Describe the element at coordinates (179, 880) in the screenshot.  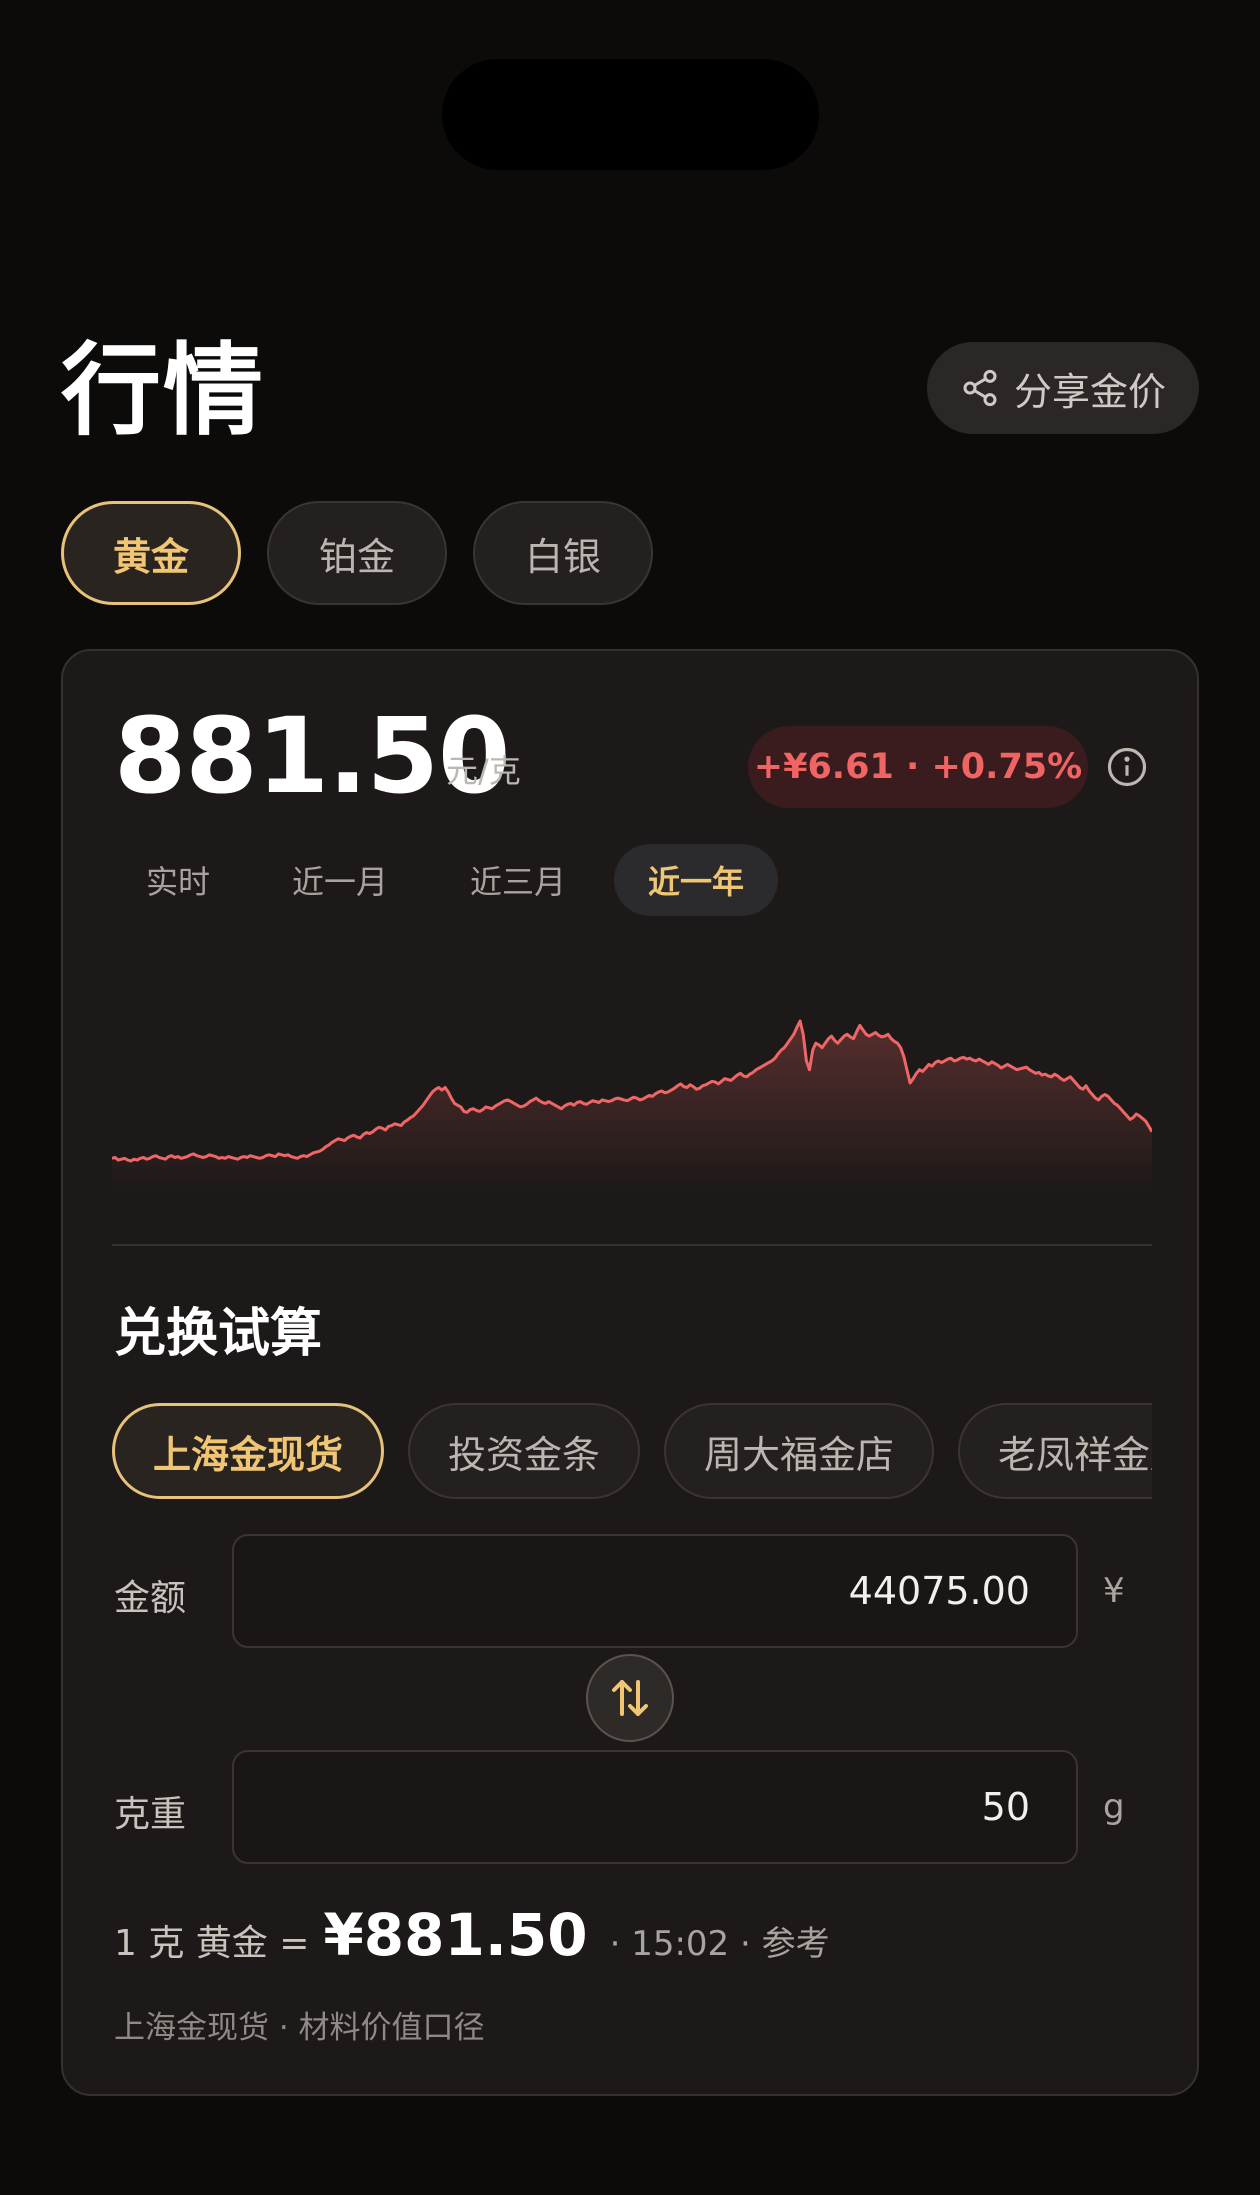
I see `tab-realtime: 实时` at that location.